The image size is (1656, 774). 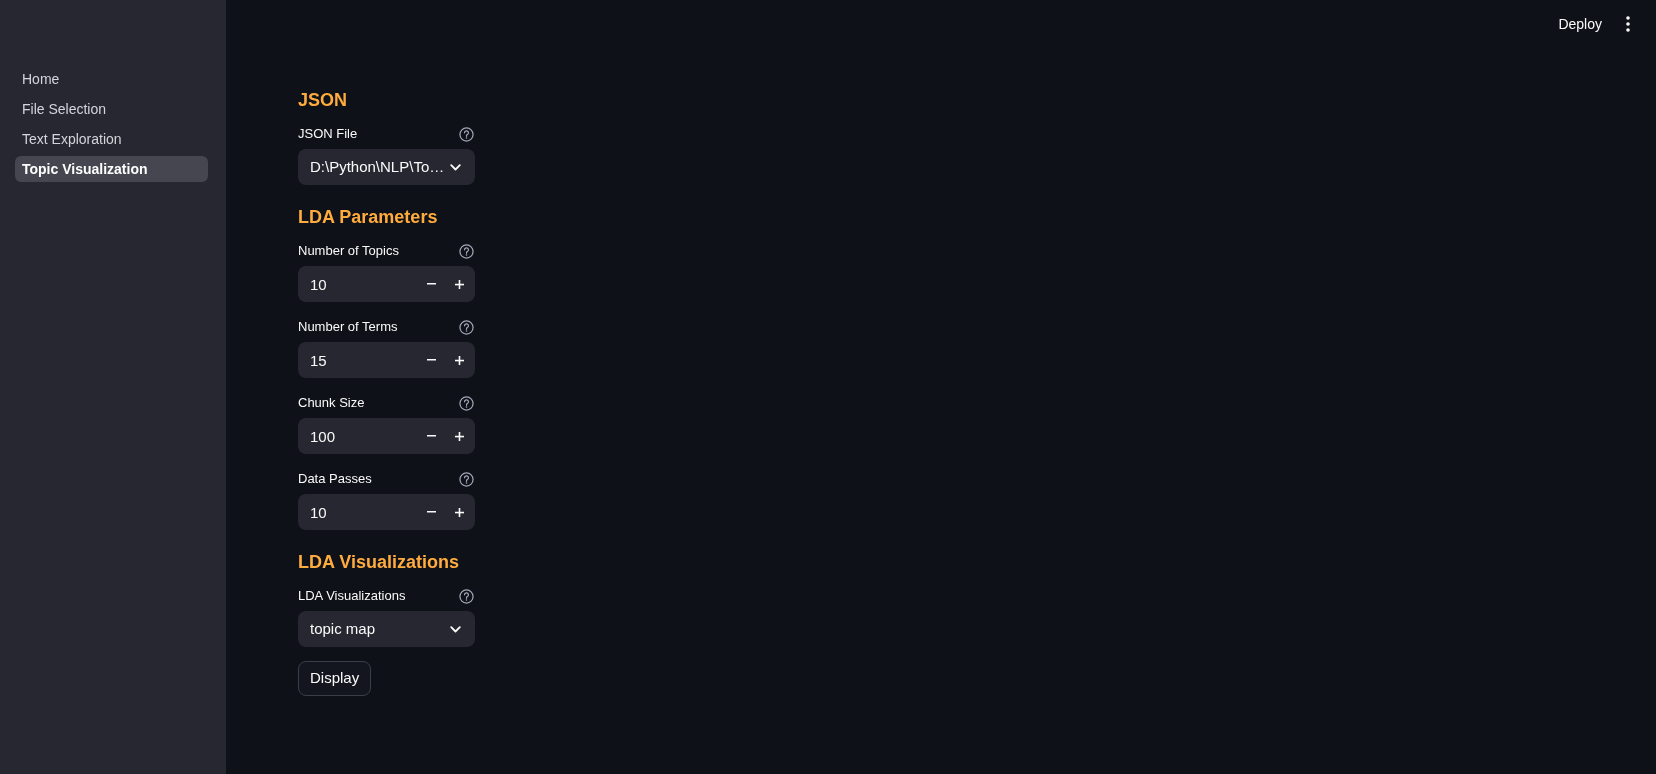 I want to click on section-heading: LDA Parameters, so click(x=368, y=217).